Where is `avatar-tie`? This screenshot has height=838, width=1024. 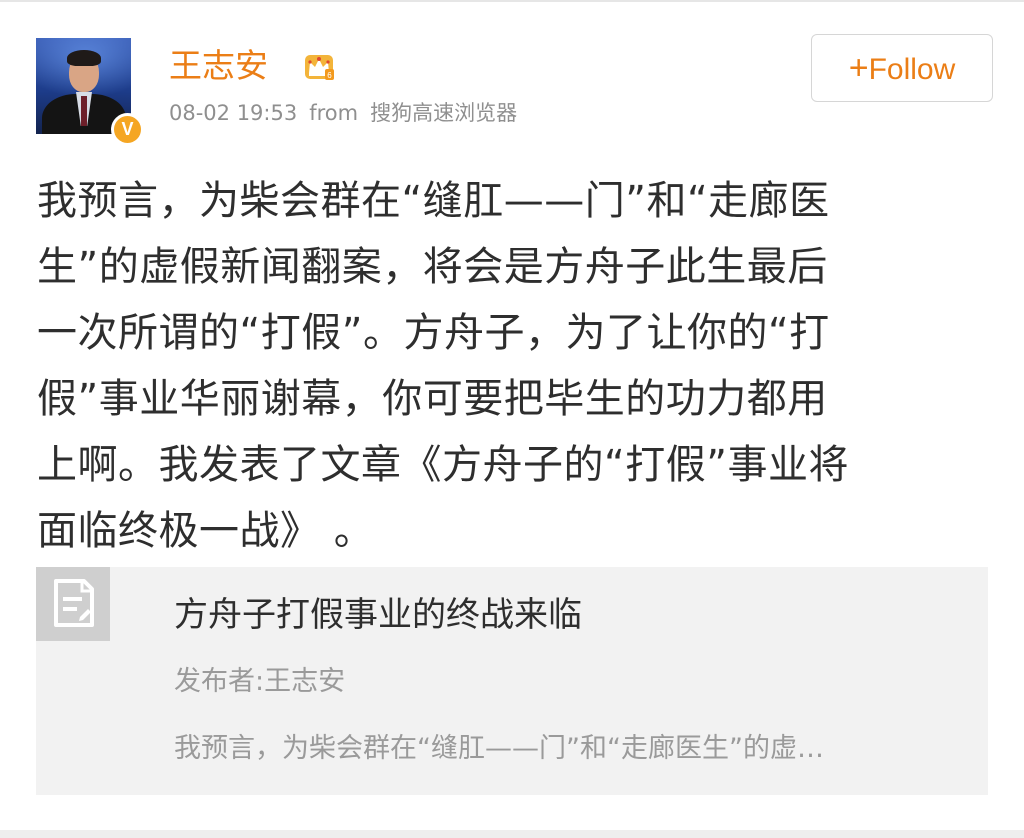 avatar-tie is located at coordinates (84, 111).